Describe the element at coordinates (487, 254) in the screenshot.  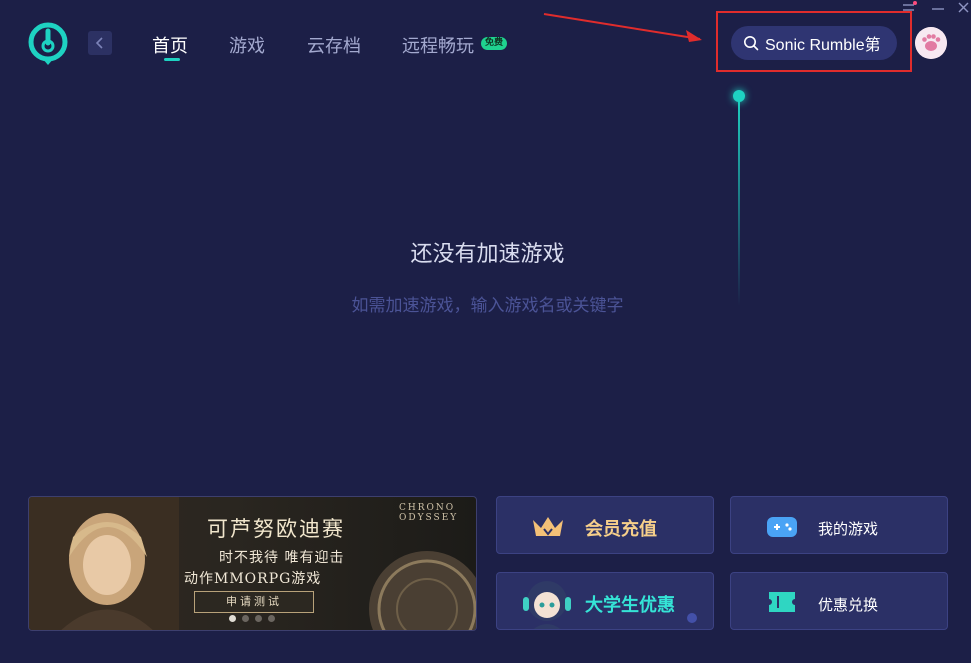
I see `empty-state-title: 还没有加速游戏` at that location.